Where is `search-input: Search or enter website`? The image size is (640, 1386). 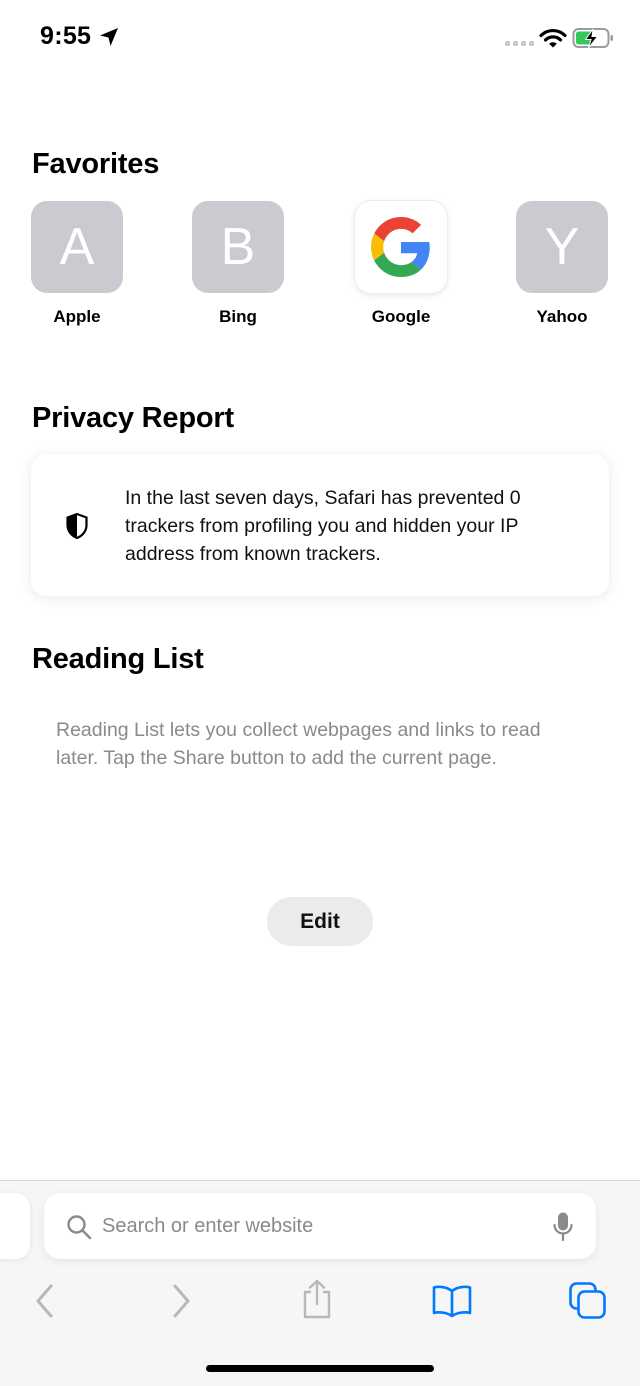 search-input: Search or enter website is located at coordinates (207, 1226).